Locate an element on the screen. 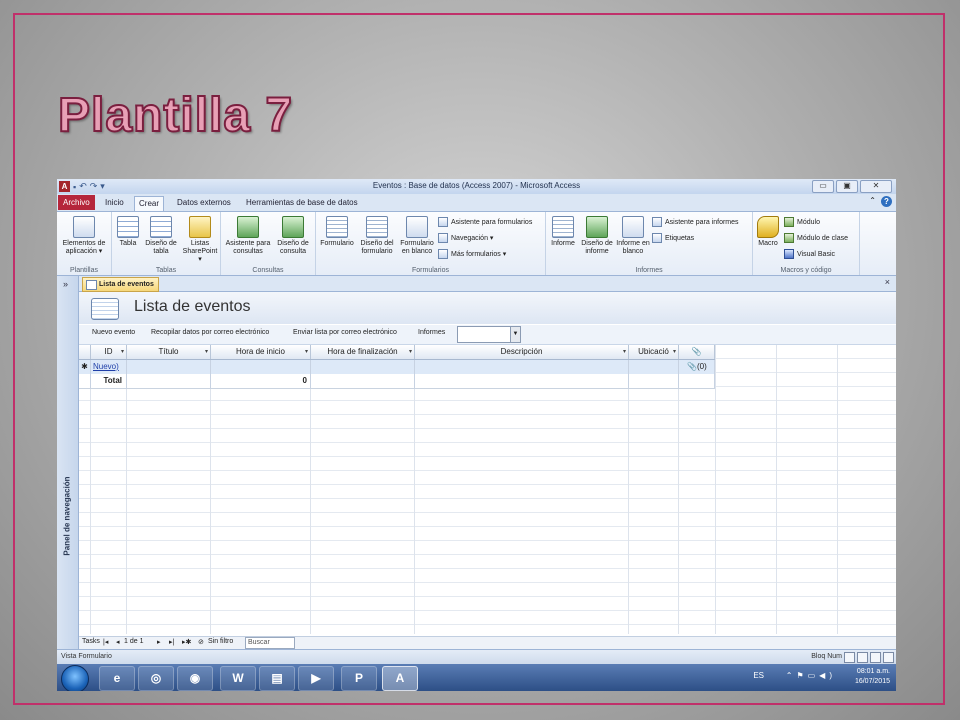 The width and height of the screenshot is (960, 720). column-header-id: ID ▾ is located at coordinates (109, 352).